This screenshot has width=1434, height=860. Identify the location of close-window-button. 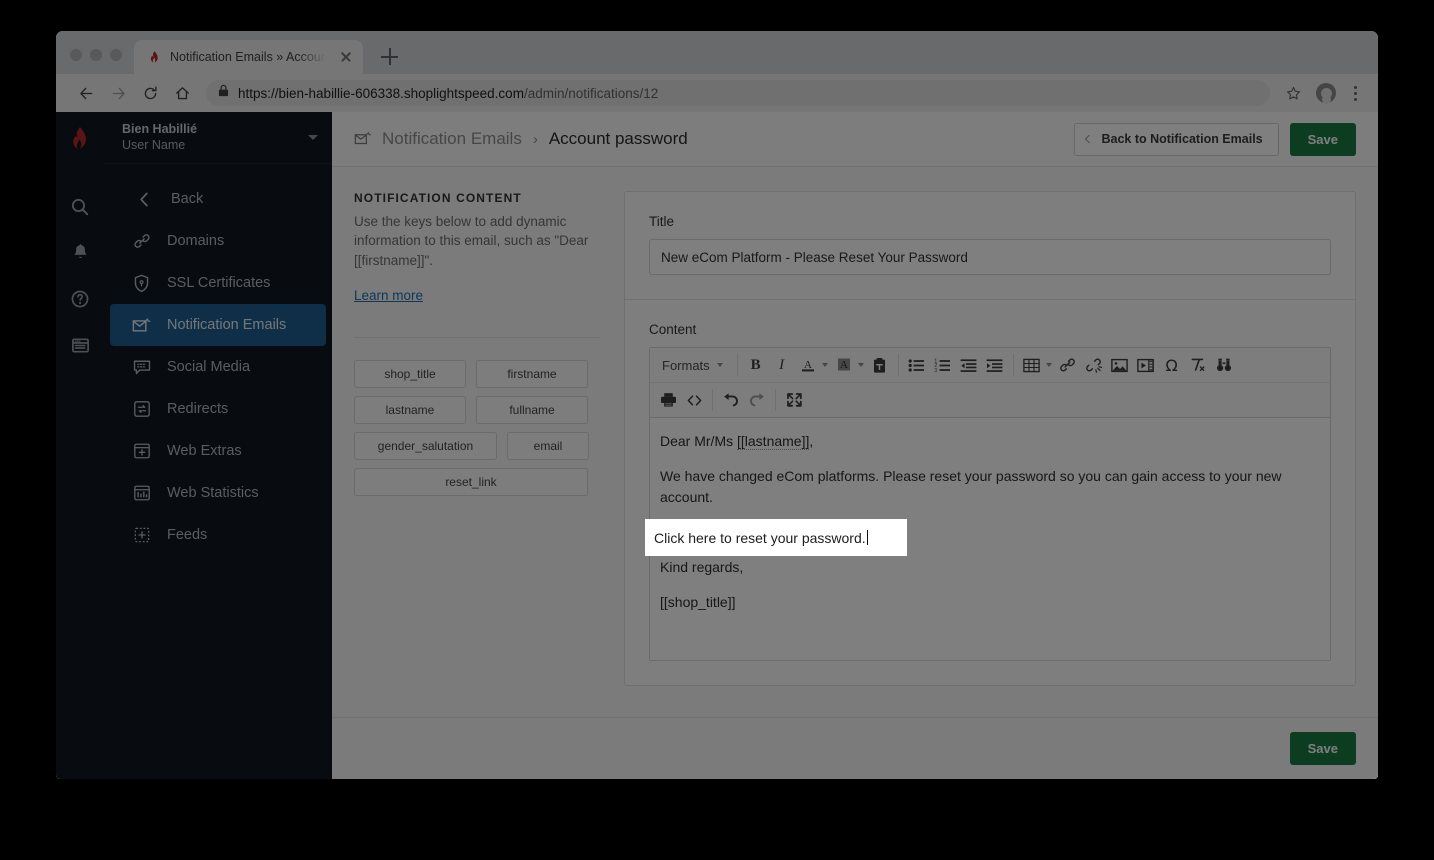
(76, 55).